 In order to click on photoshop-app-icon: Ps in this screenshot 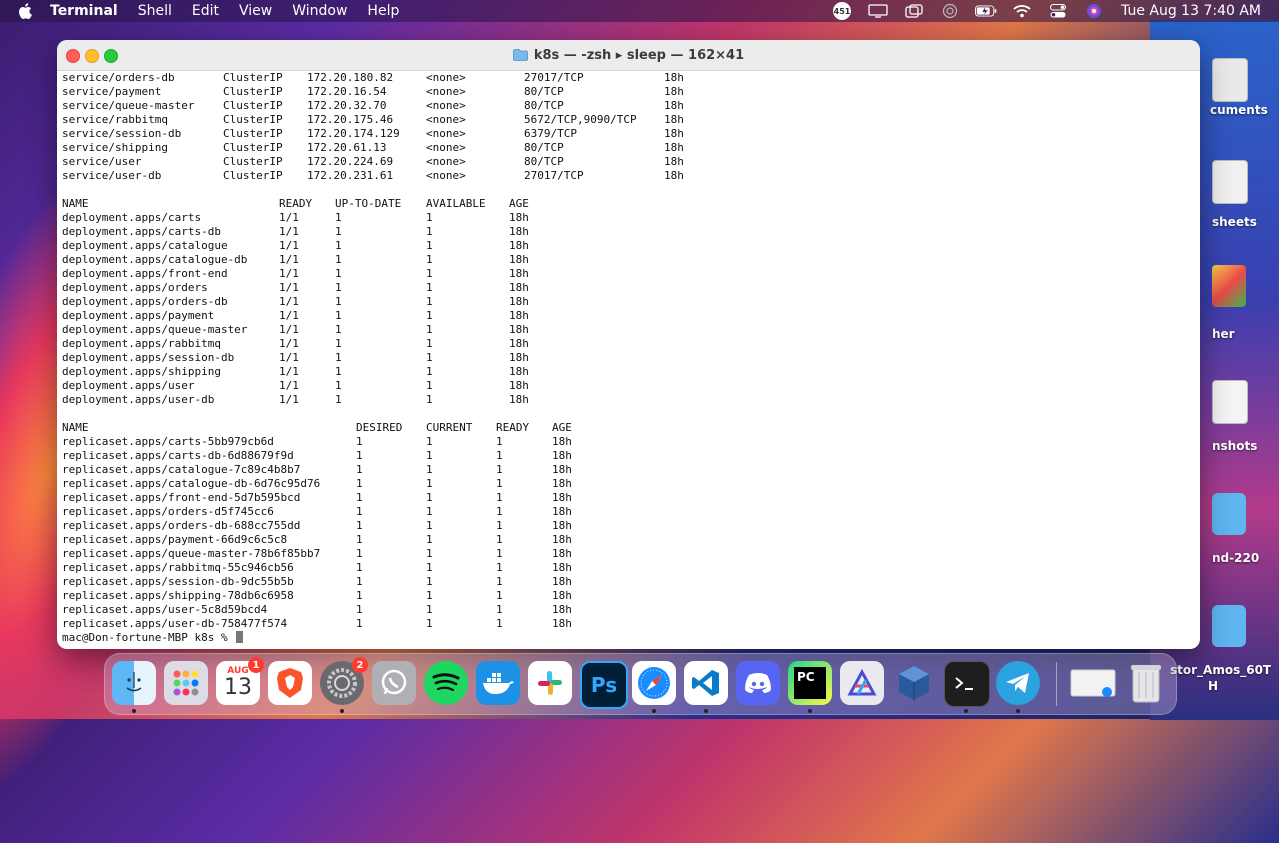, I will do `click(604, 685)`.